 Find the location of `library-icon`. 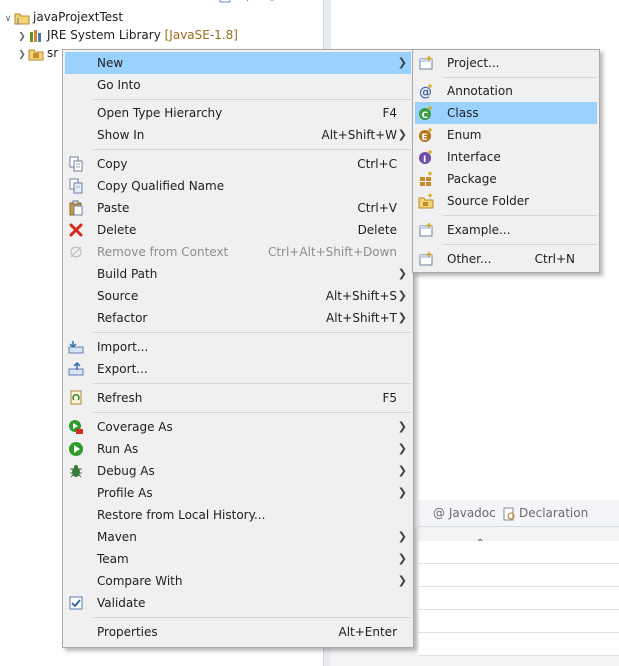

library-icon is located at coordinates (36, 36).